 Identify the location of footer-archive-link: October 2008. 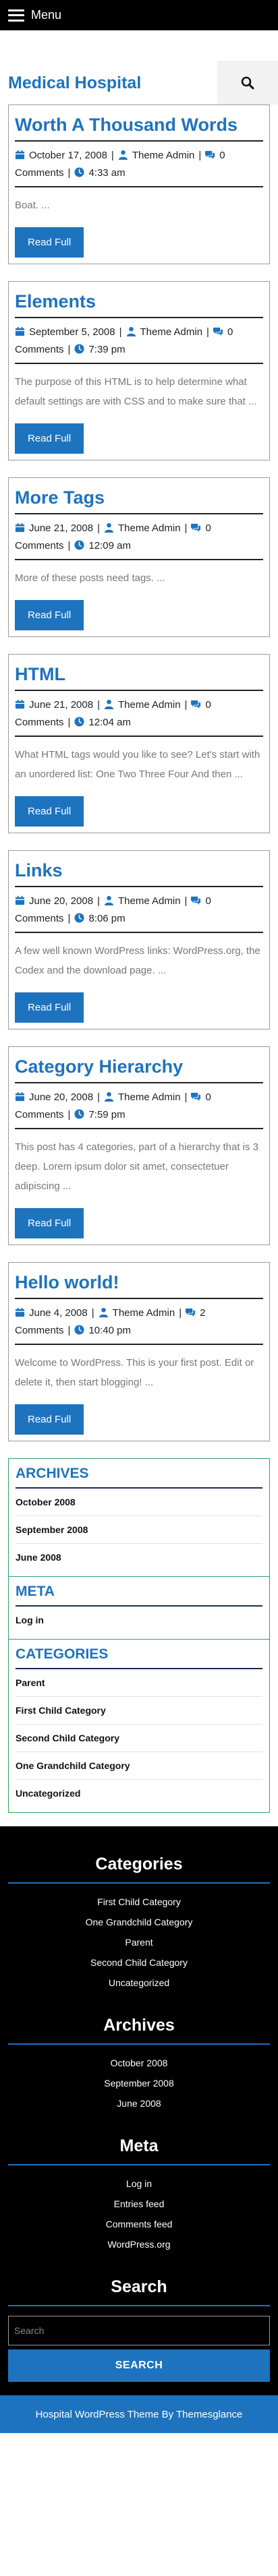
(139, 2063).